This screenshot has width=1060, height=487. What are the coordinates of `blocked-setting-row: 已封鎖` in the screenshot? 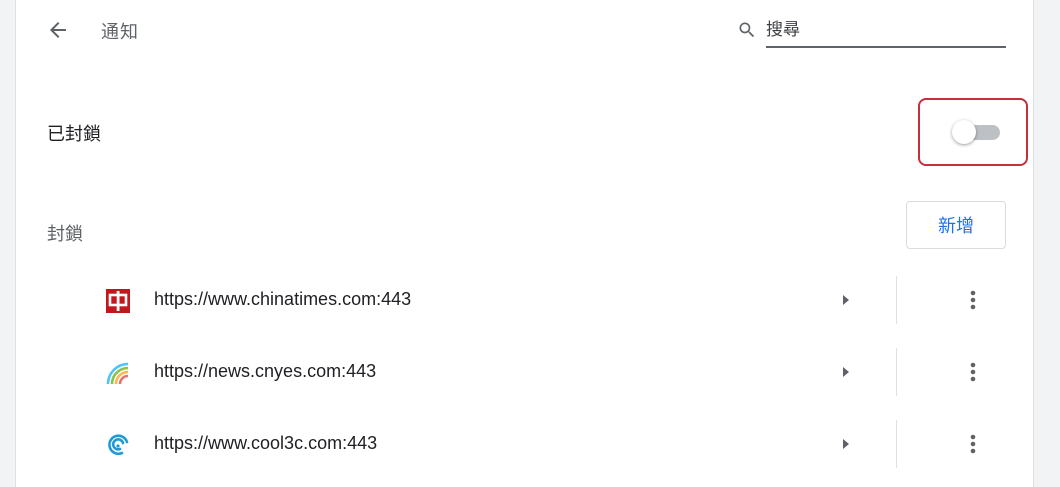 It's located at (524, 132).